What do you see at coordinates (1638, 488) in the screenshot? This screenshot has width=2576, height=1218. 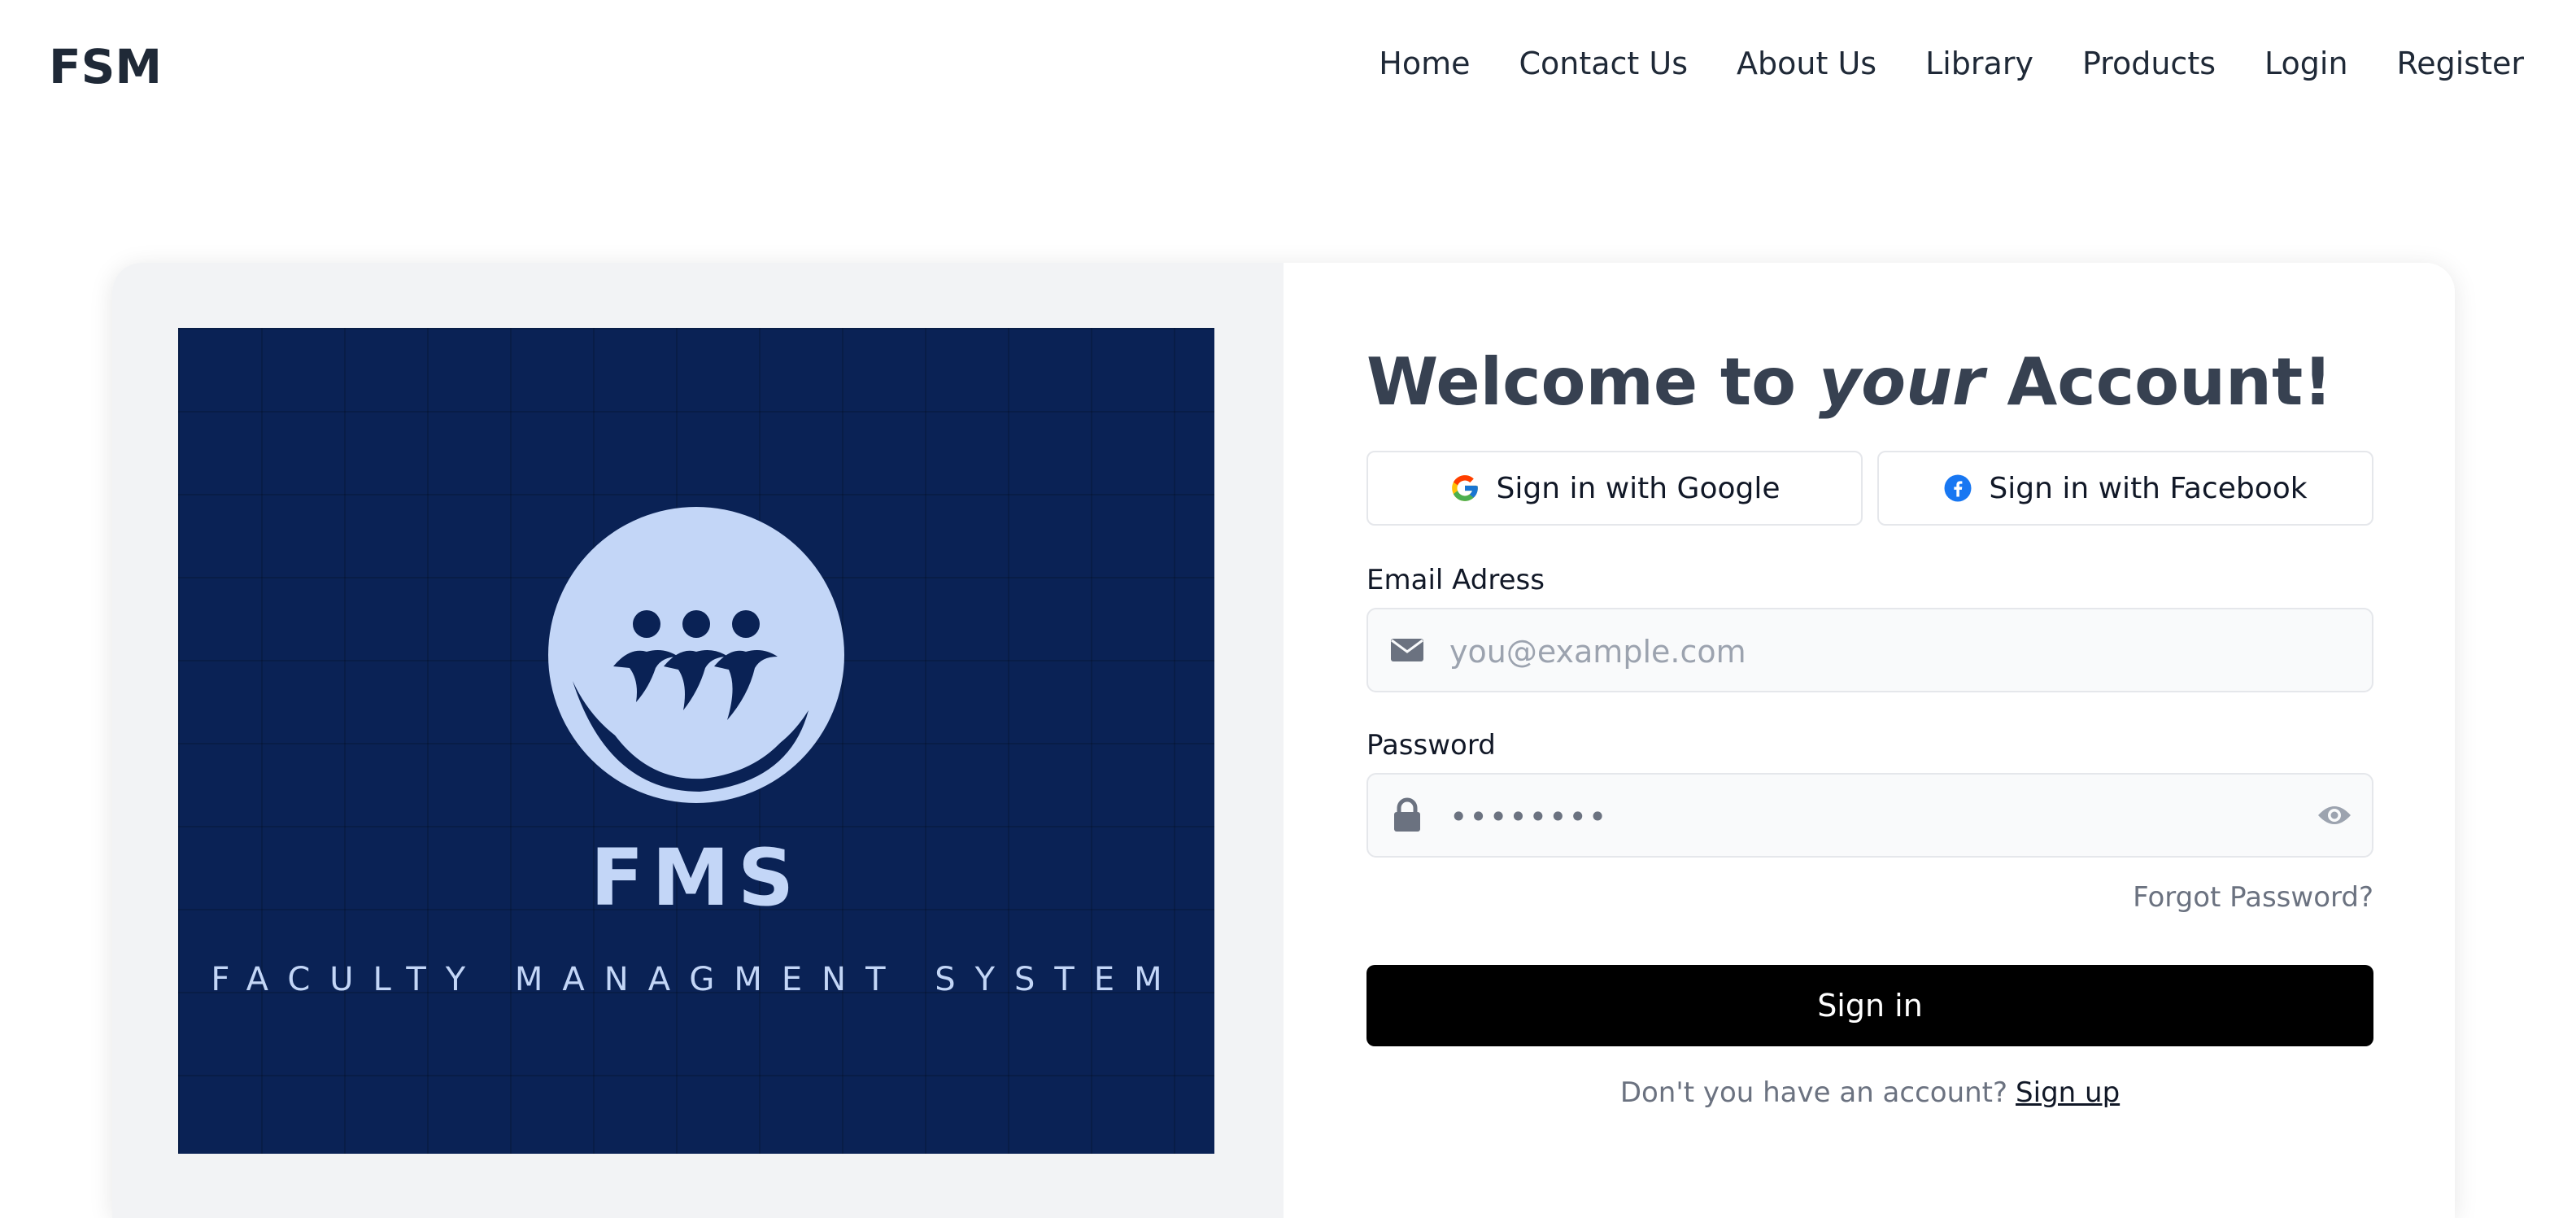 I see `google-signin-label: Sign in with Google` at bounding box center [1638, 488].